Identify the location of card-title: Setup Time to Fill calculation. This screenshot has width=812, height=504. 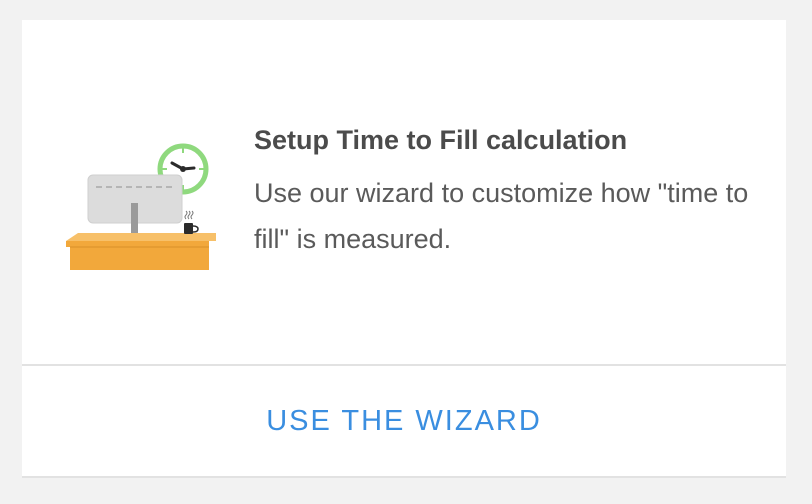
(441, 140).